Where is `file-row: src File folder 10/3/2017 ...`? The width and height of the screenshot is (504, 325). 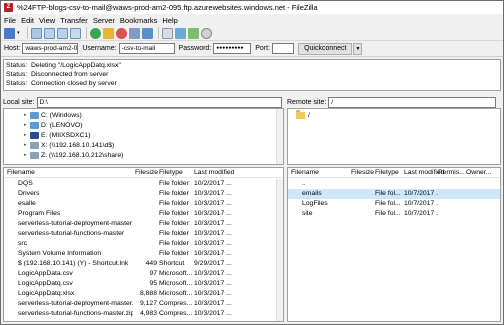 file-row: src File folder 10/3/2017 ... is located at coordinates (143, 244).